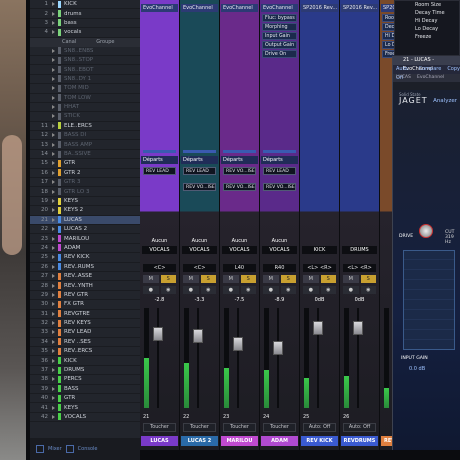  Describe the element at coordinates (85, 399) in the screenshot. I see `track-row: 40 GTR` at that location.